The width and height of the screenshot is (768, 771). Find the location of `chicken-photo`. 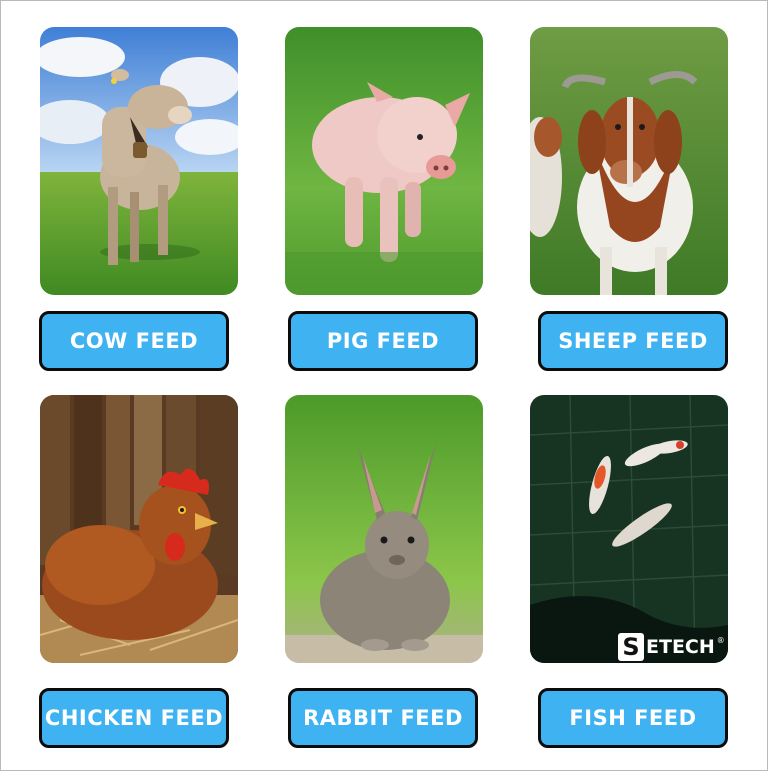

chicken-photo is located at coordinates (139, 529).